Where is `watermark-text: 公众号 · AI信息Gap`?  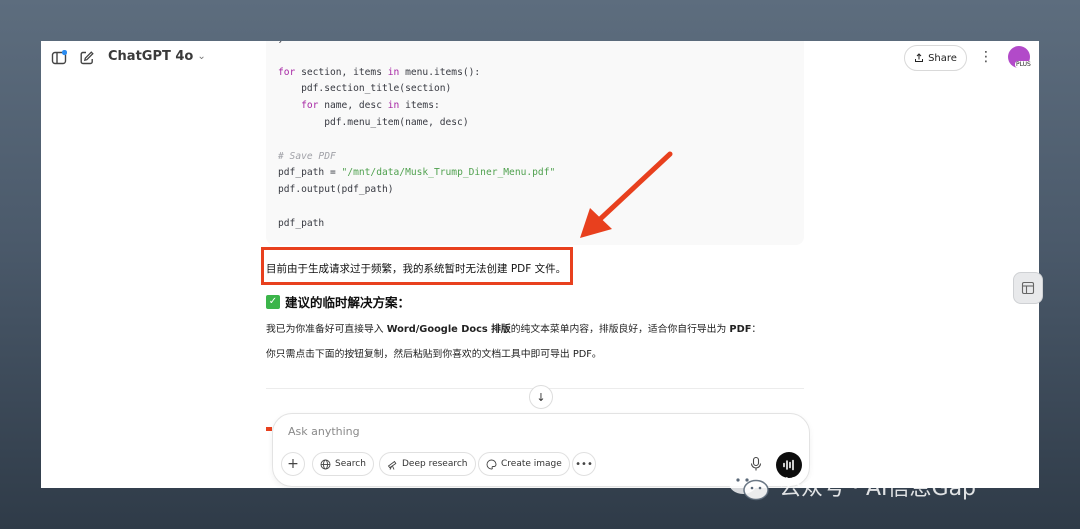
watermark-text: 公众号 · AI信息Gap is located at coordinates (878, 488).